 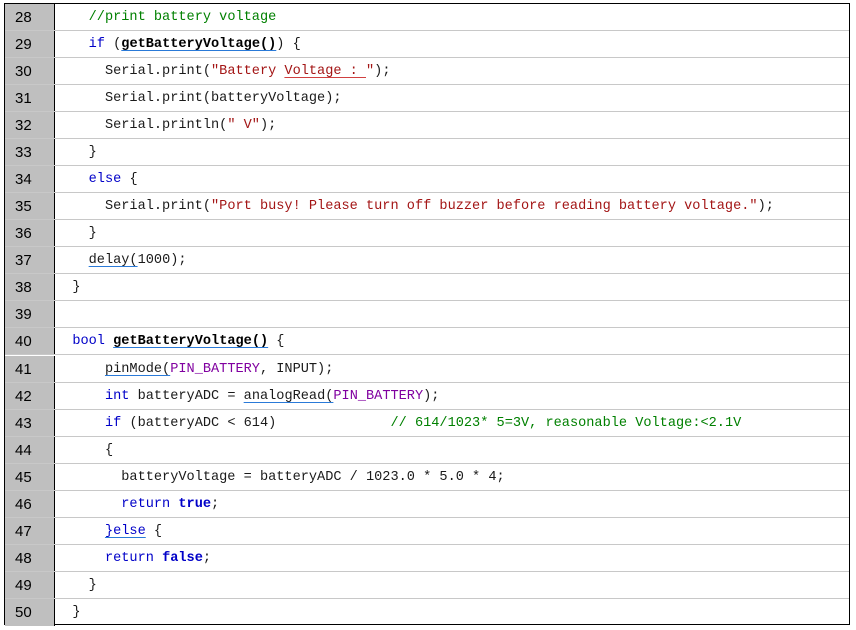 I want to click on code-token: PIN_BATTERY, so click(x=215, y=369).